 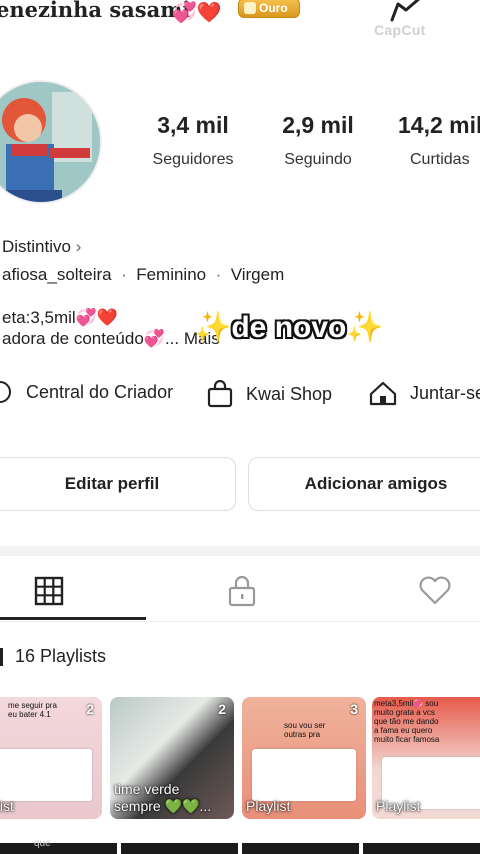 What do you see at coordinates (32, 710) in the screenshot?
I see `card-text: me seguir pra eu bater 4.1` at bounding box center [32, 710].